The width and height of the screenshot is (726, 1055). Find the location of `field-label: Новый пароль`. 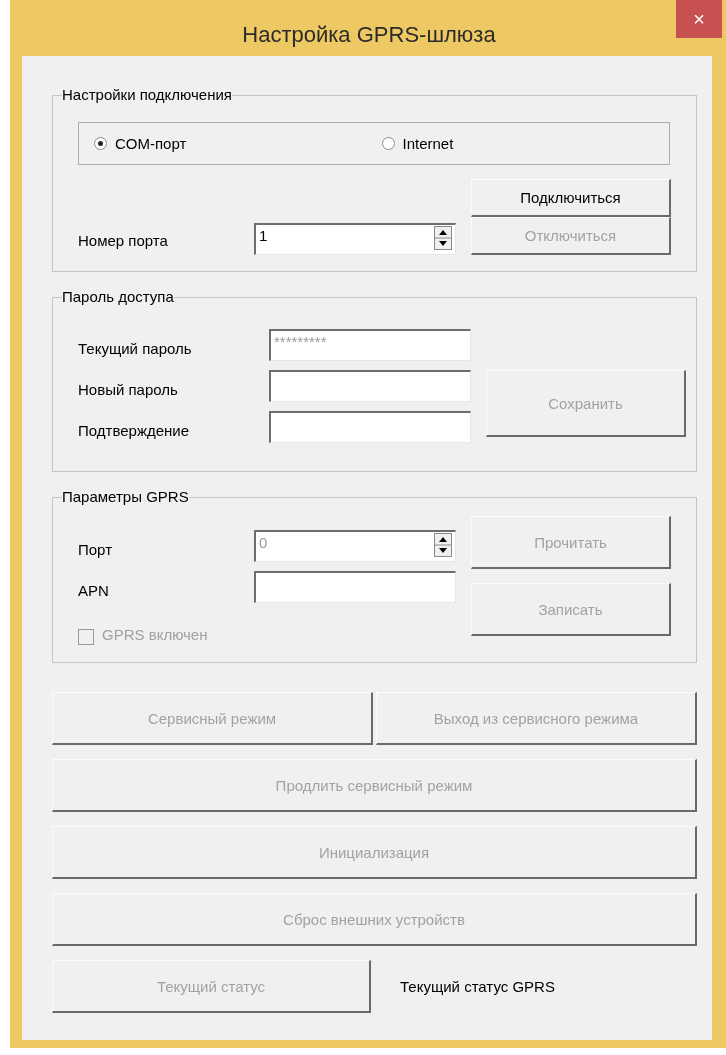

field-label: Новый пароль is located at coordinates (128, 390).